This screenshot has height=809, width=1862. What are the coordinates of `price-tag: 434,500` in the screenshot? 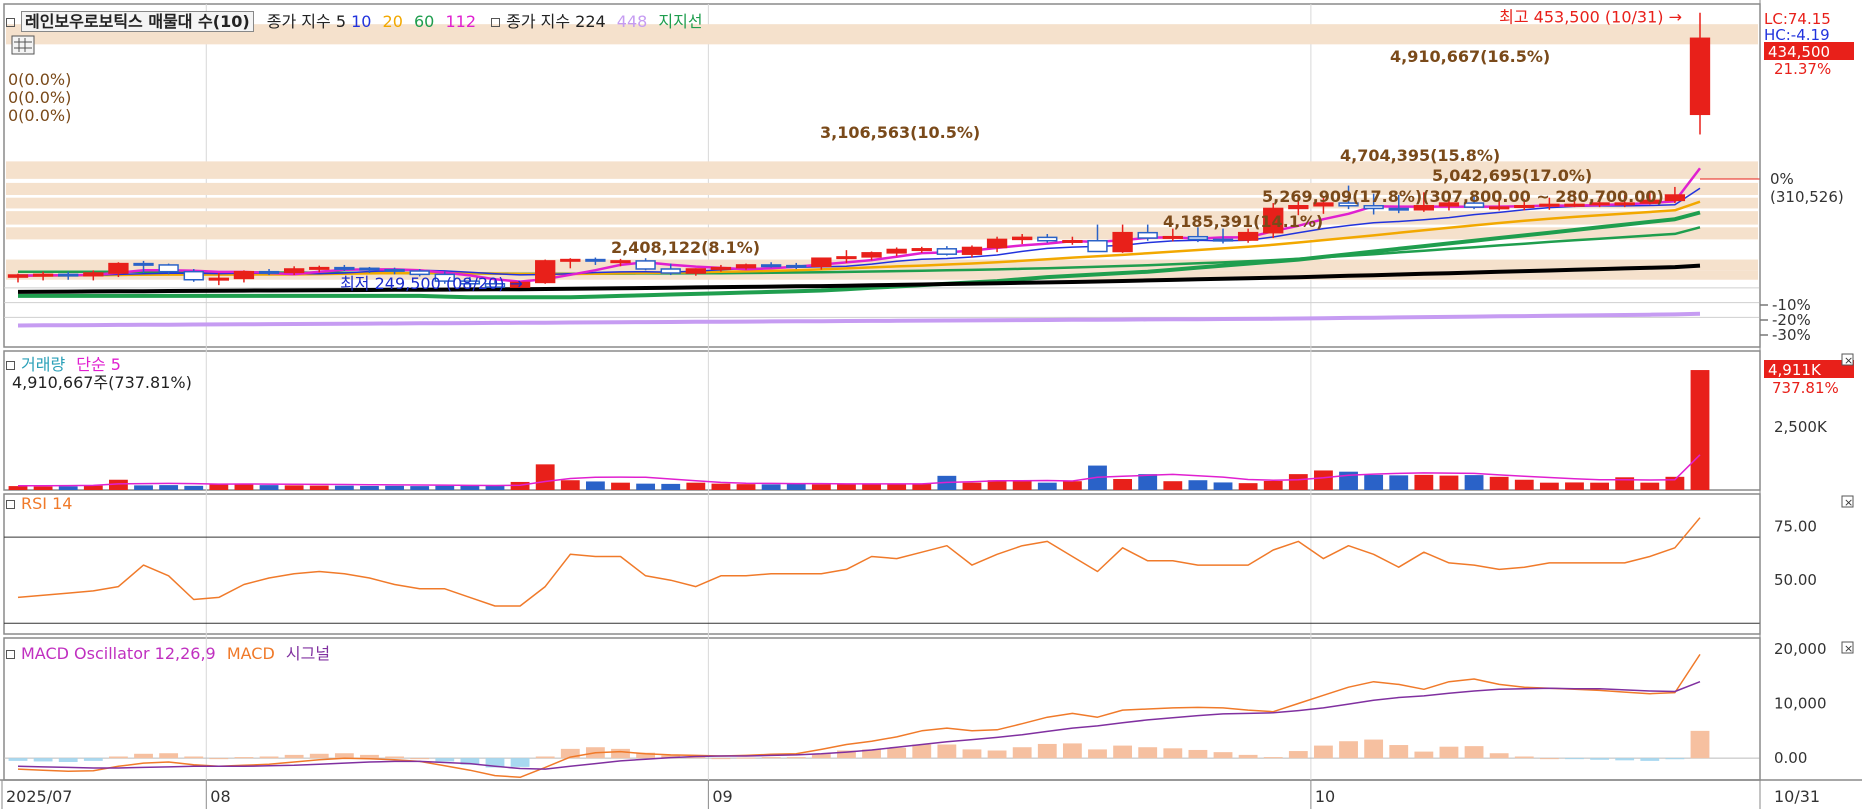 It's located at (1799, 52).